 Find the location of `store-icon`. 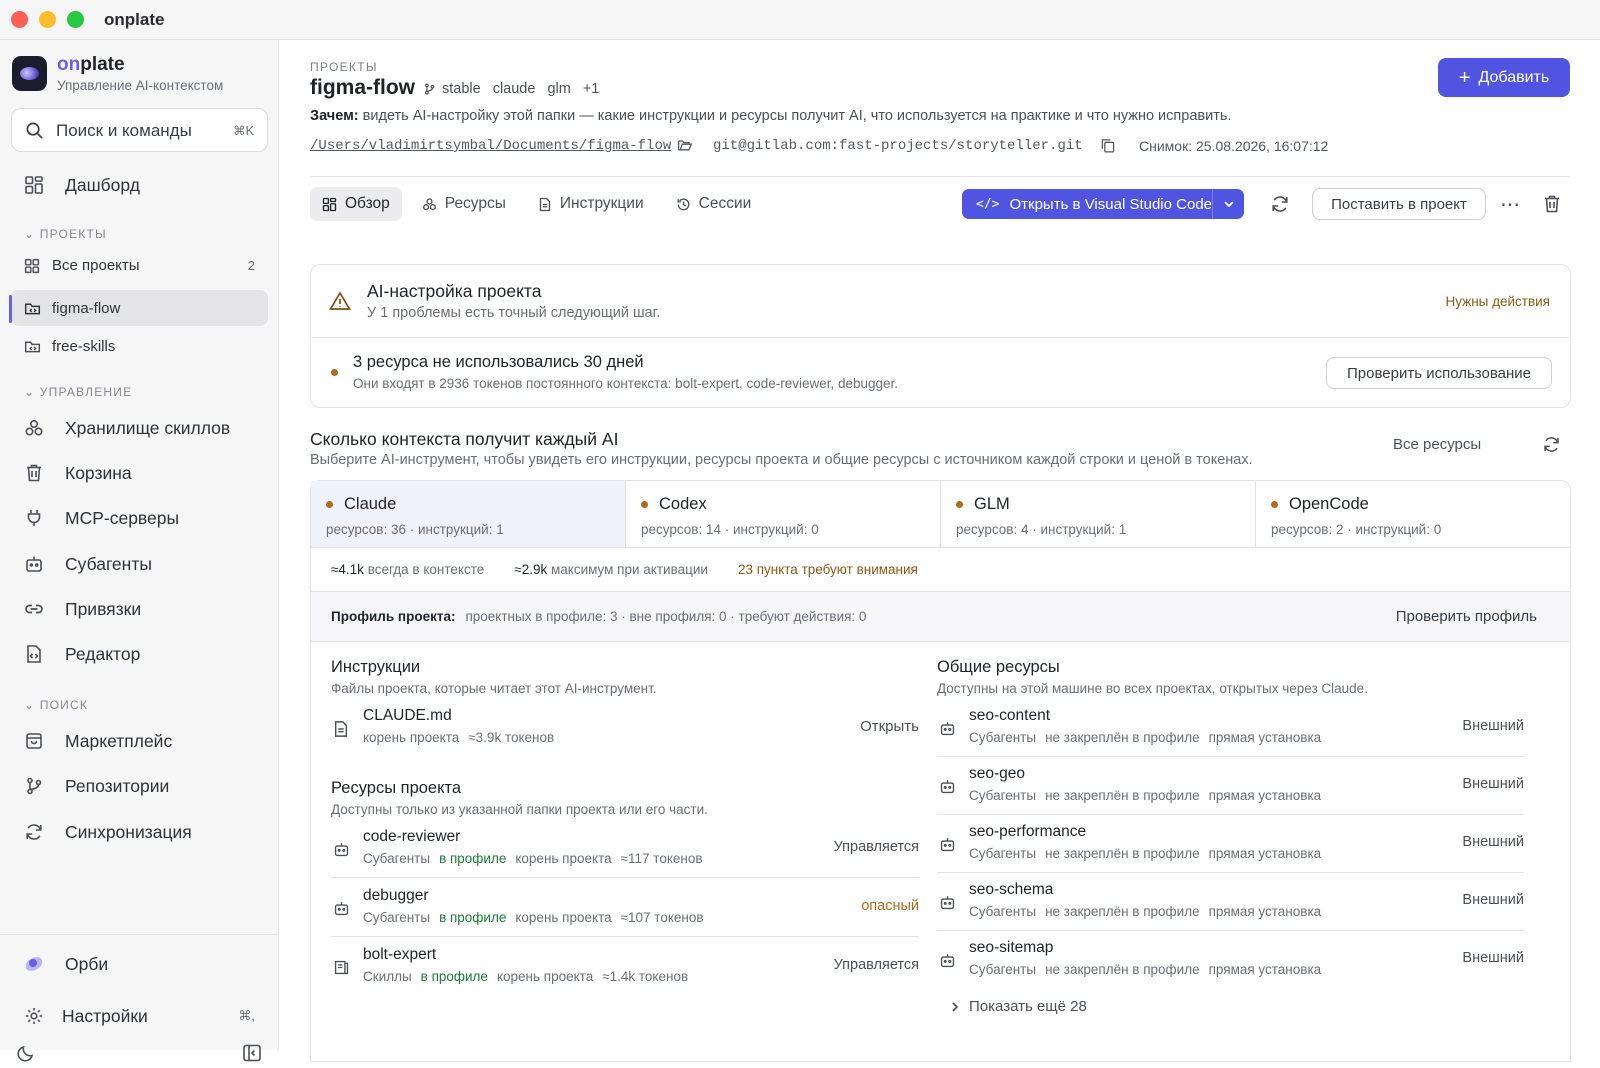

store-icon is located at coordinates (34, 741).